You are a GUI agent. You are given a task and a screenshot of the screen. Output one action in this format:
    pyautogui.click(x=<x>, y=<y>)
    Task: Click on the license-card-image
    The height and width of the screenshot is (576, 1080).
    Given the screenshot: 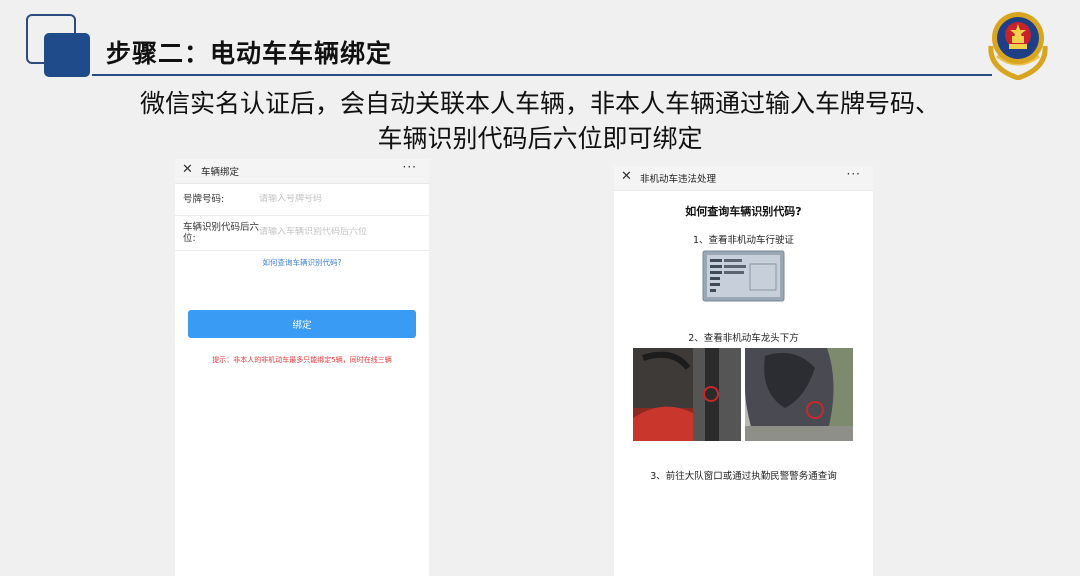 What is the action you would take?
    pyautogui.click(x=743, y=276)
    